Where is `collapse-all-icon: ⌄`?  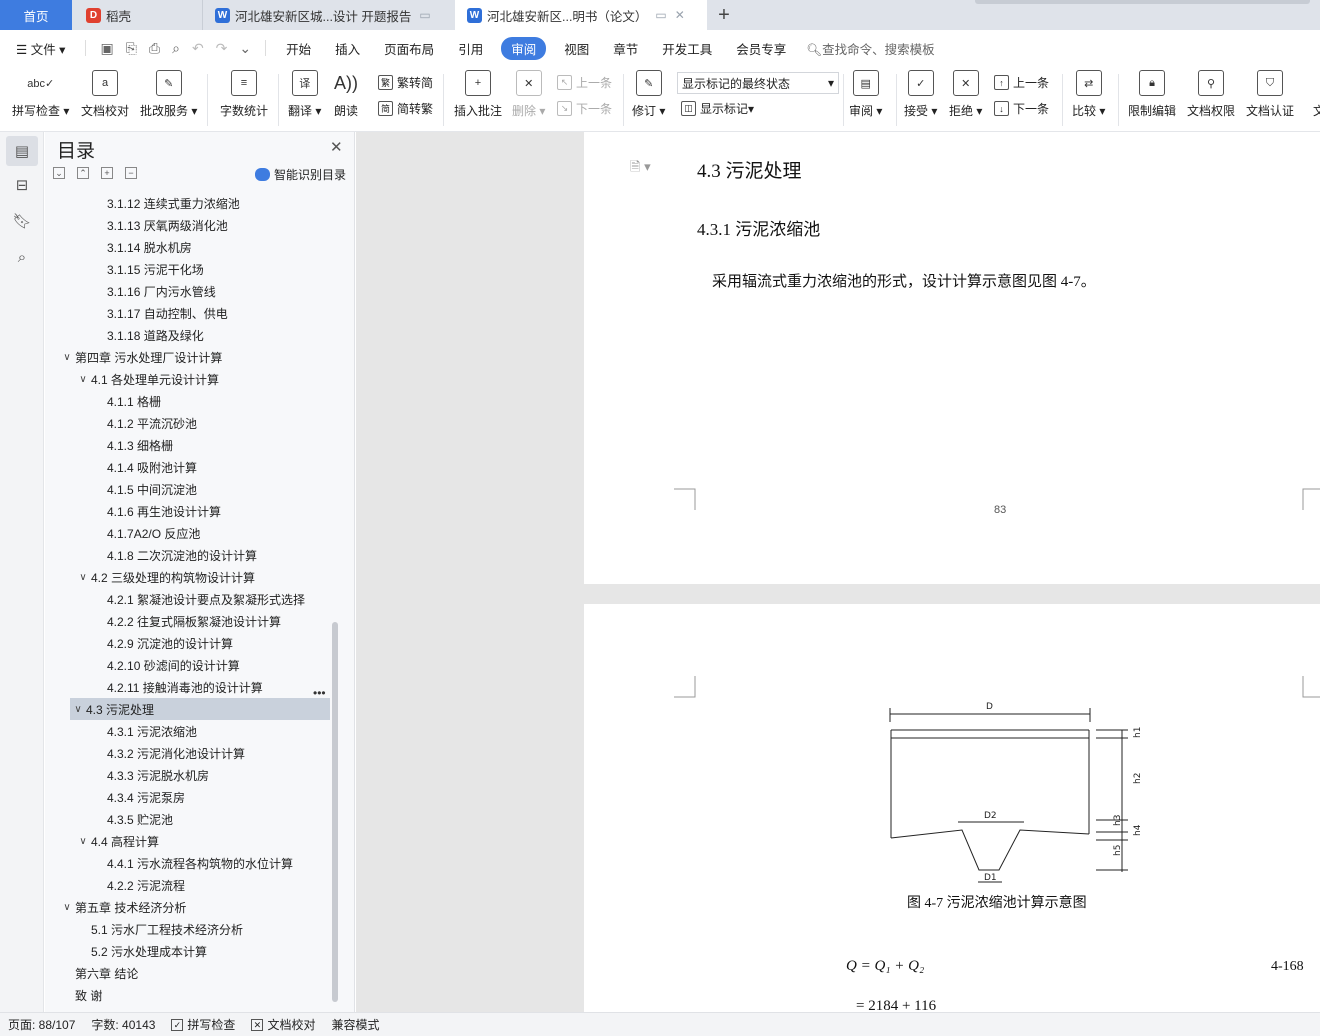 collapse-all-icon: ⌄ is located at coordinates (59, 173).